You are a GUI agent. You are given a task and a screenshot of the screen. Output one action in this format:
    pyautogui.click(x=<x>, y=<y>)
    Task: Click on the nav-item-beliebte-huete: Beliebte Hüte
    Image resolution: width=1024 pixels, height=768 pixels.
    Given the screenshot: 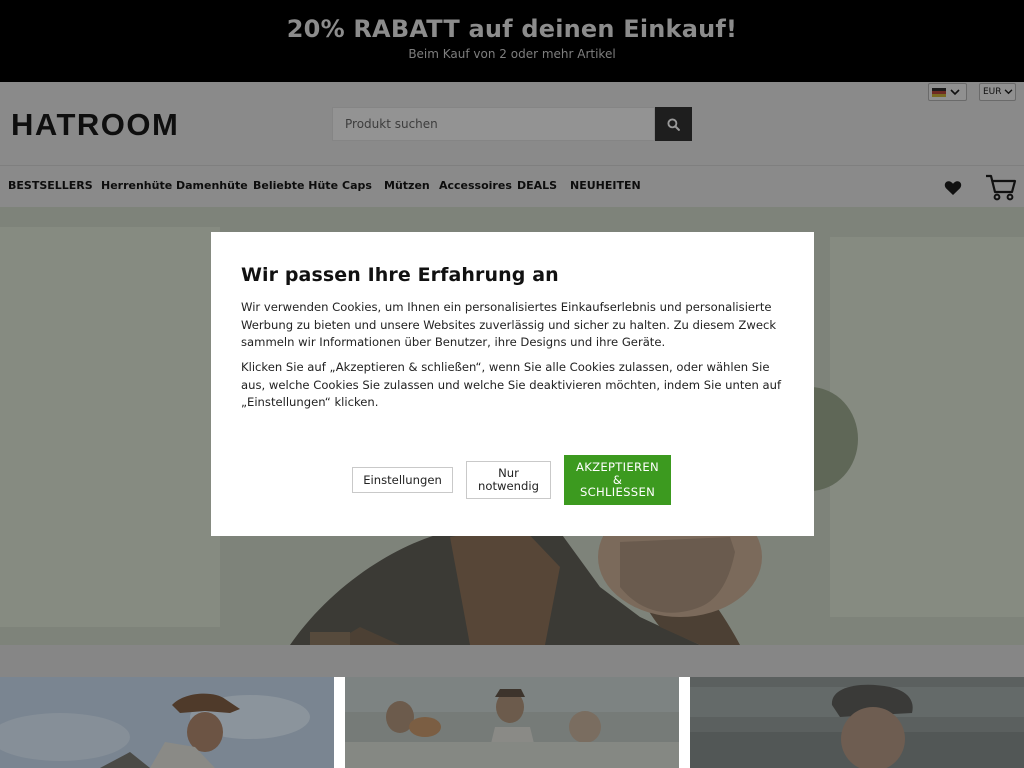 What is the action you would take?
    pyautogui.click(x=295, y=185)
    